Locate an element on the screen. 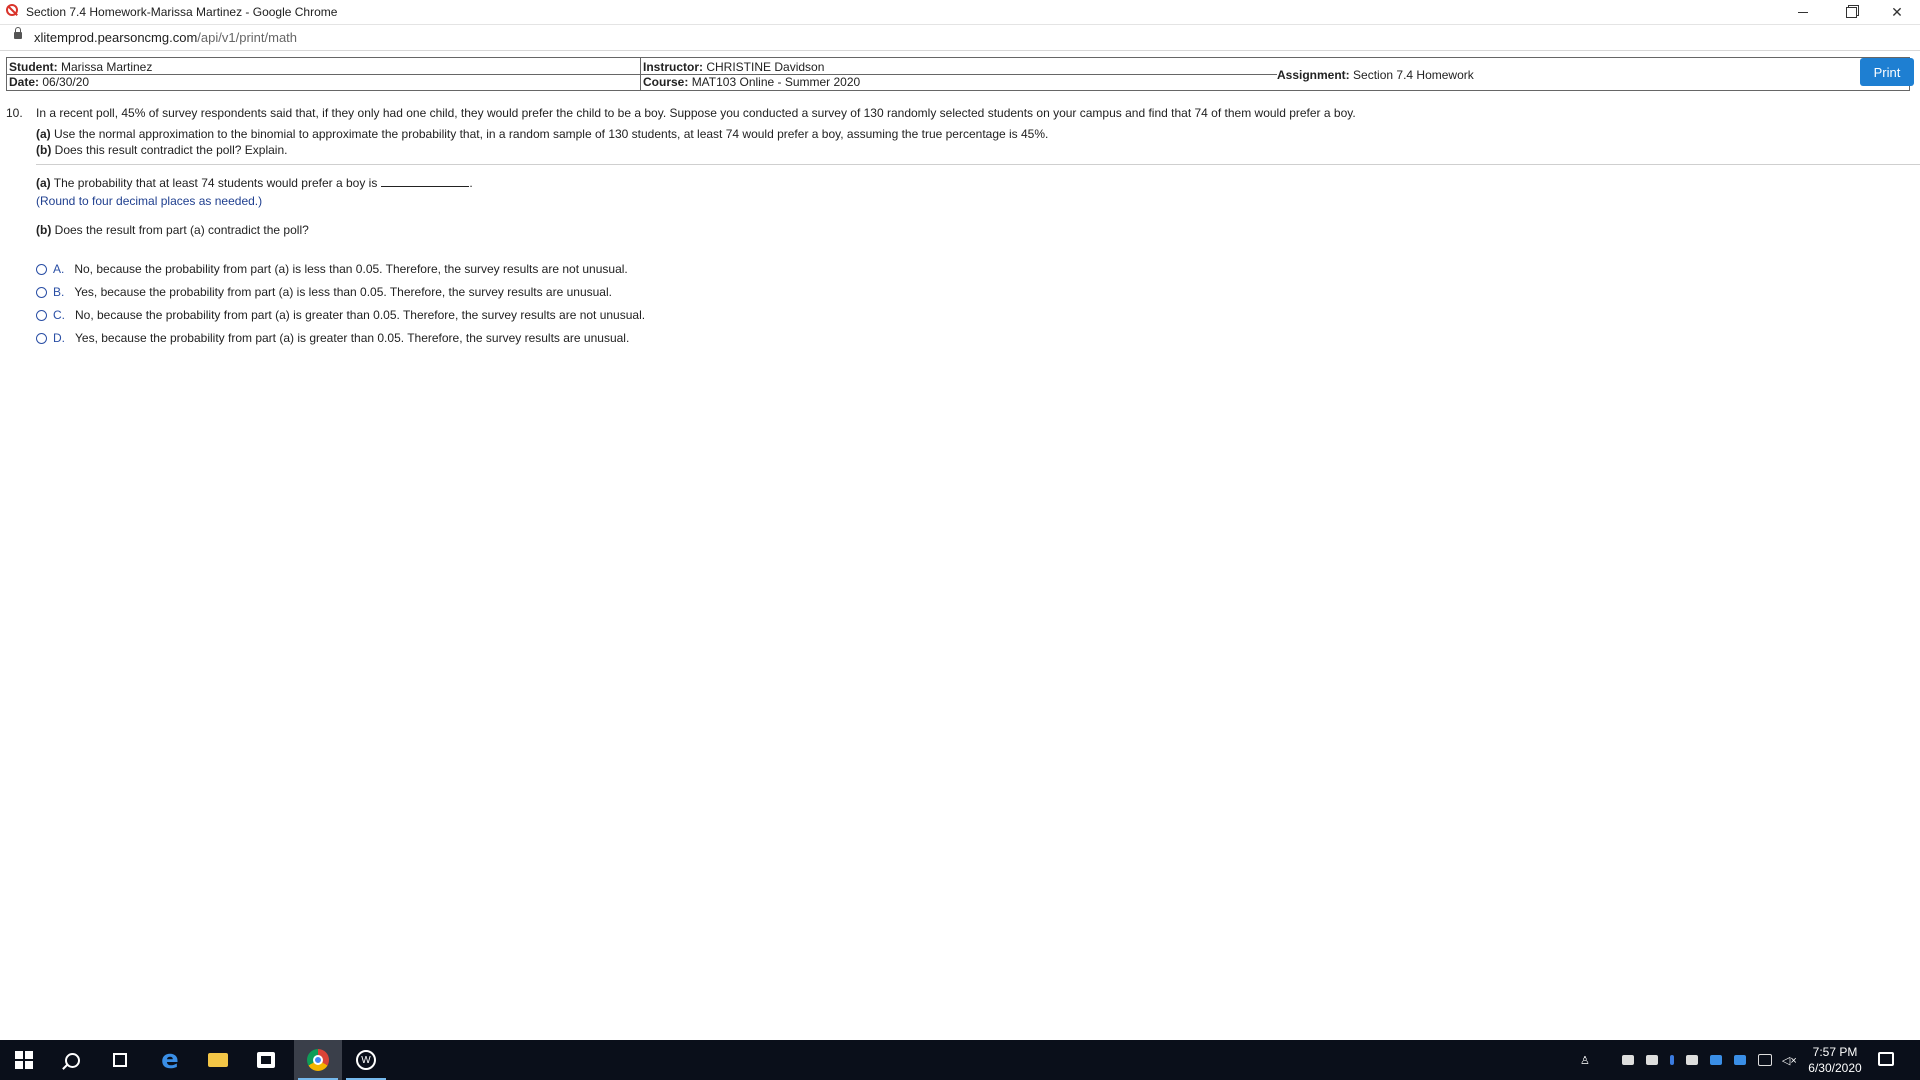 The image size is (1920, 1080). folder-icon is located at coordinates (218, 1060).